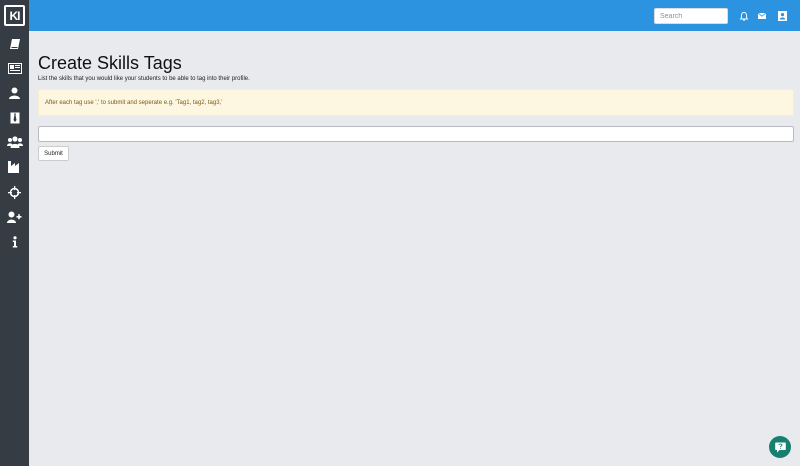  I want to click on logo-text: KI, so click(14, 15).